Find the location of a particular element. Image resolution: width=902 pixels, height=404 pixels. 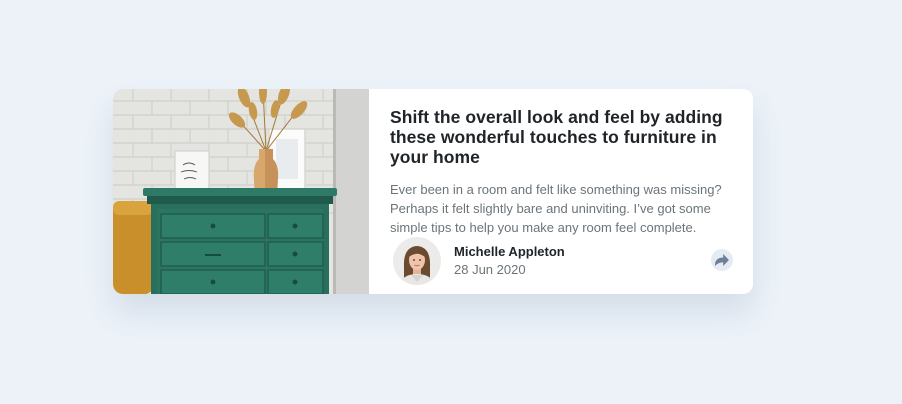

author-meta: Michelle Appleton 28 Jun 2020 is located at coordinates (509, 261).